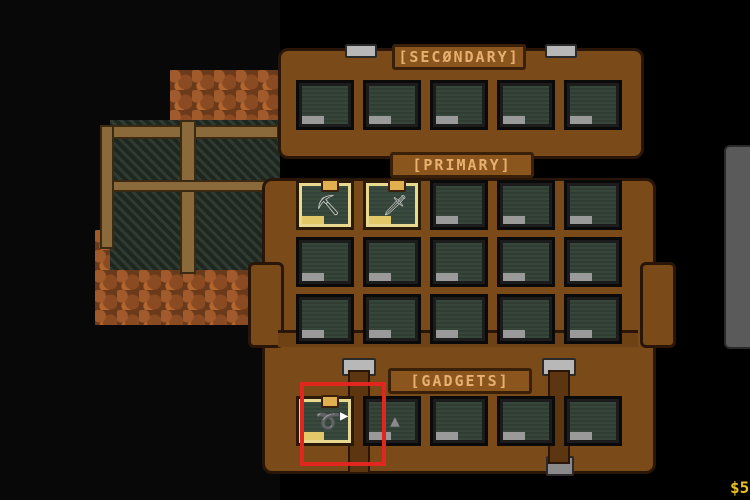 The height and width of the screenshot is (500, 750). What do you see at coordinates (395, 205) in the screenshot?
I see `sword-icon: 🗡` at bounding box center [395, 205].